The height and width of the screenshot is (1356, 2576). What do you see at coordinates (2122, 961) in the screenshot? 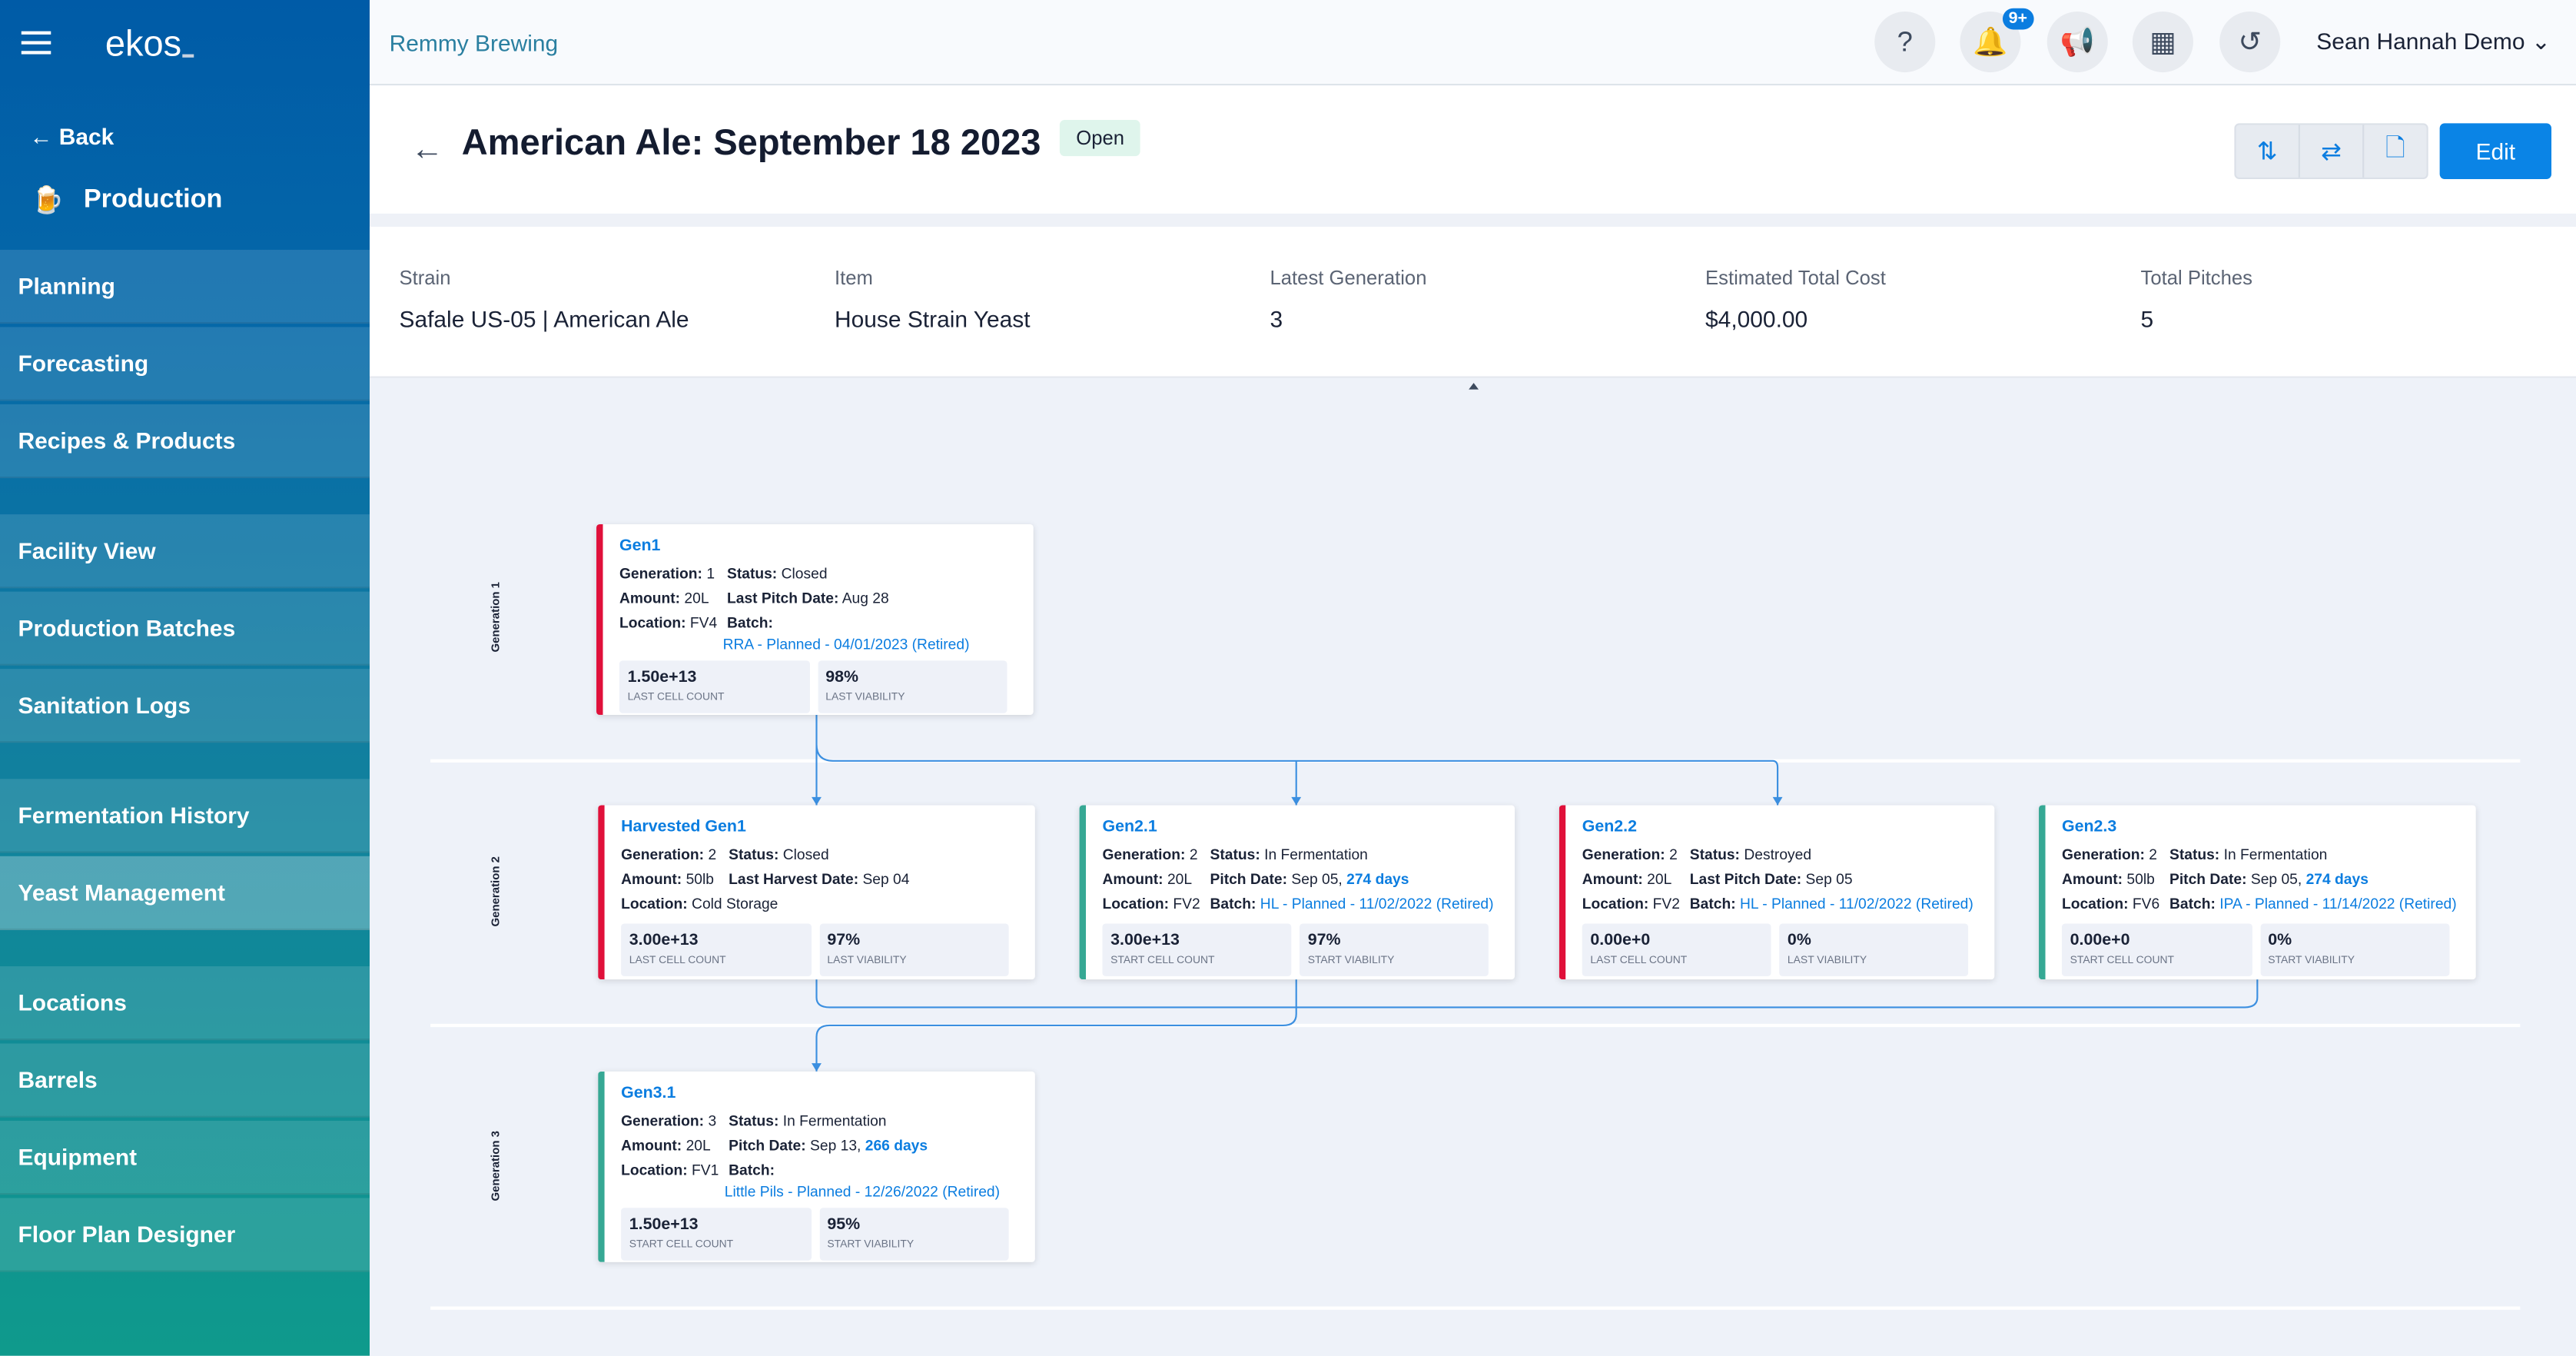
I see `metric-label: START CELL COUNT` at bounding box center [2122, 961].